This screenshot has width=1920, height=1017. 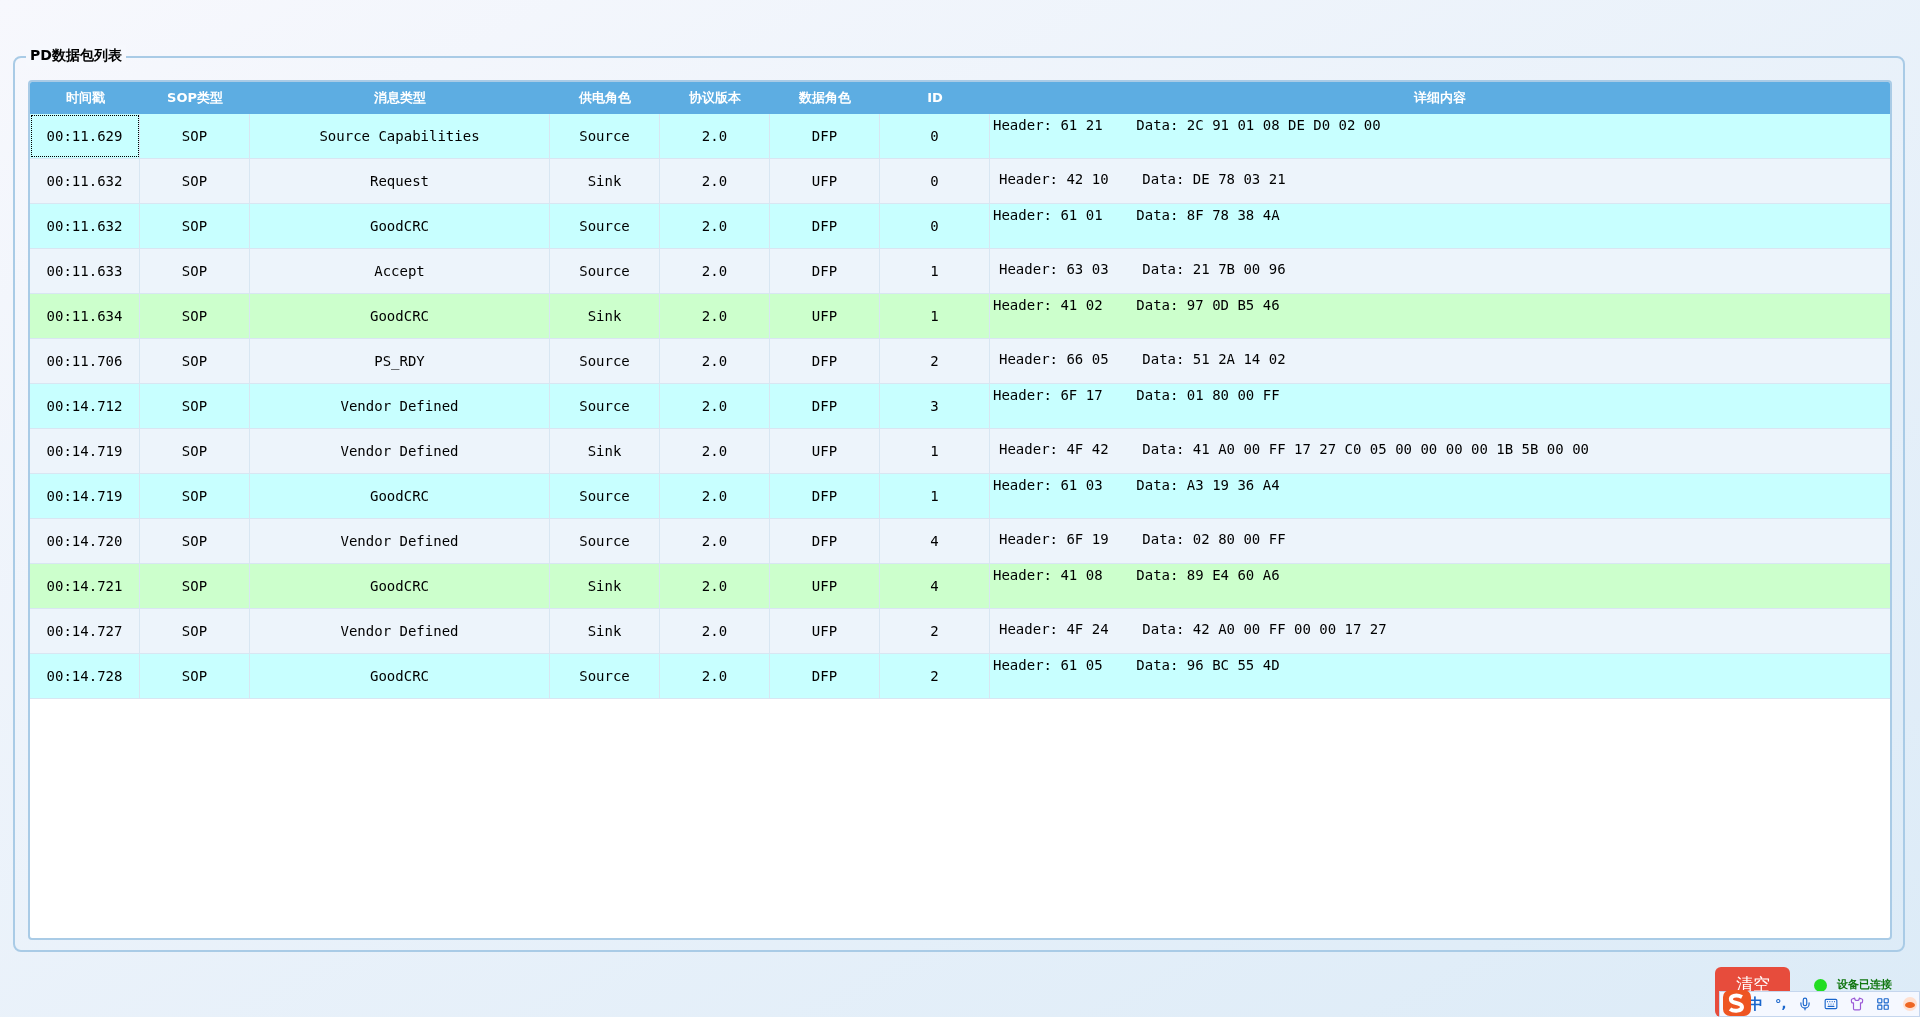 What do you see at coordinates (1142, 269) in the screenshot?
I see `table-cell-text: Header: 63 03 Data: 21 7B 00 96` at bounding box center [1142, 269].